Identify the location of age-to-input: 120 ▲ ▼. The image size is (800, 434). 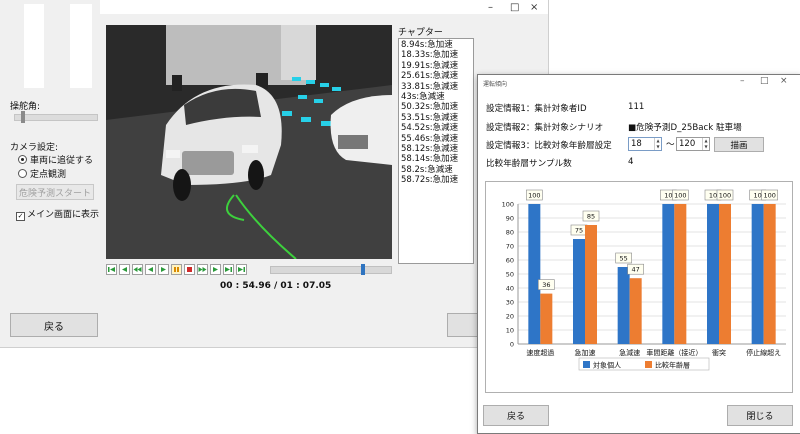
(693, 144).